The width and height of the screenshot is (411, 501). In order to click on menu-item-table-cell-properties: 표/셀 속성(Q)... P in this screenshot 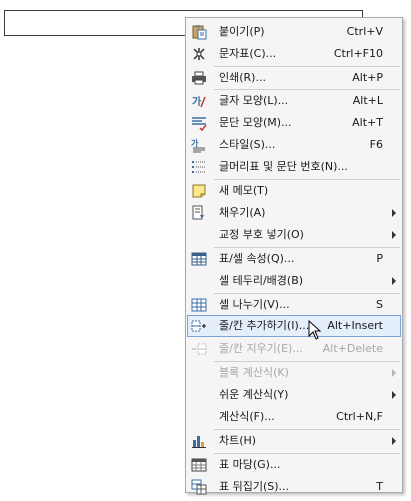, I will do `click(294, 259)`.